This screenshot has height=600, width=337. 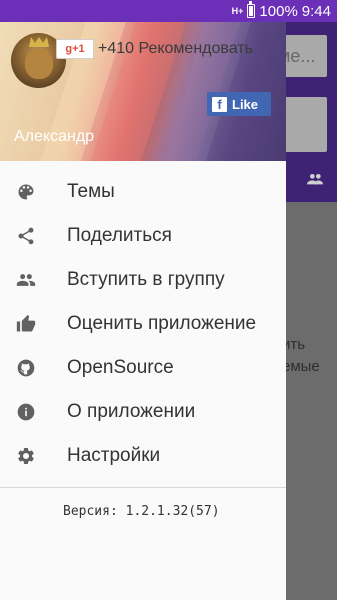 I want to click on background-text-line: ить, so click(x=294, y=344).